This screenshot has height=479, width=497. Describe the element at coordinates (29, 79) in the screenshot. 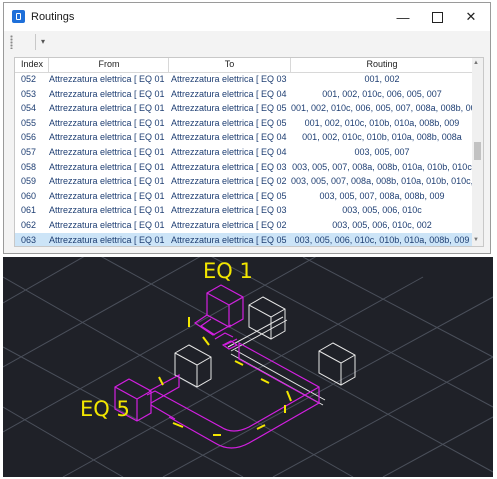

I see `cell-index: 052` at that location.